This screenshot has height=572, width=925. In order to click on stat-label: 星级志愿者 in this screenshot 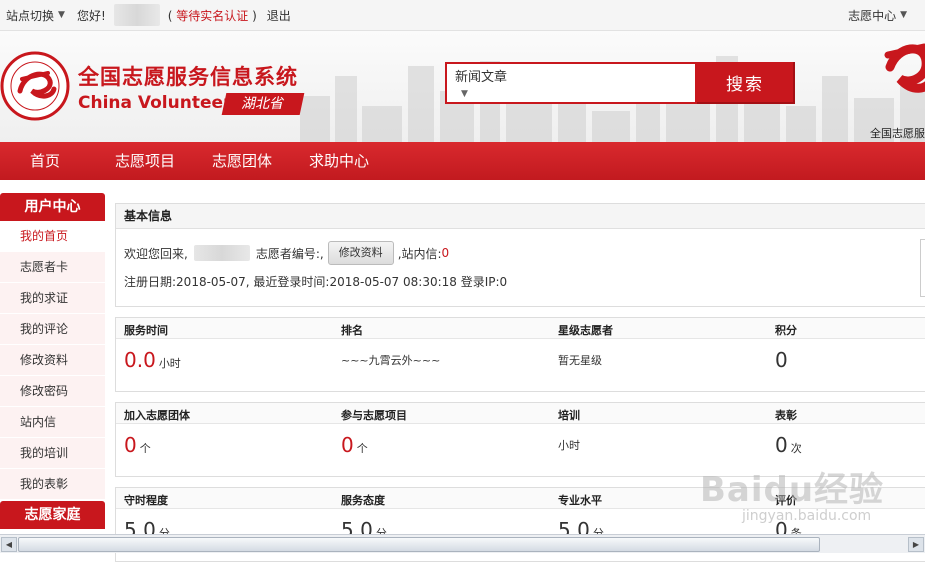, I will do `click(585, 330)`.